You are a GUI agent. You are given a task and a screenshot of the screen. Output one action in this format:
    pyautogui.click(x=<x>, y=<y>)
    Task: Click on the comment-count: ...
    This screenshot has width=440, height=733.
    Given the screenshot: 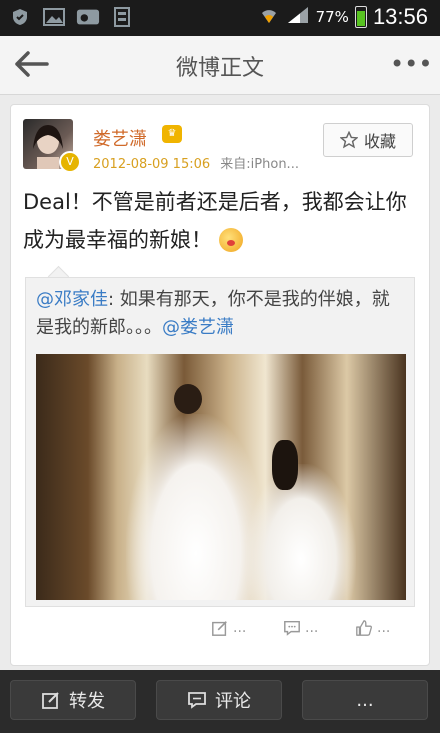 What is the action you would take?
    pyautogui.click(x=312, y=628)
    